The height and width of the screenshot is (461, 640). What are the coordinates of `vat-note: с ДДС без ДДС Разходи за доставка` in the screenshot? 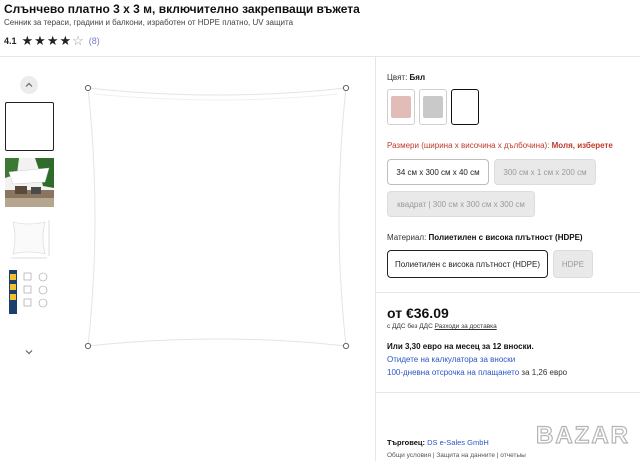 It's located at (442, 326).